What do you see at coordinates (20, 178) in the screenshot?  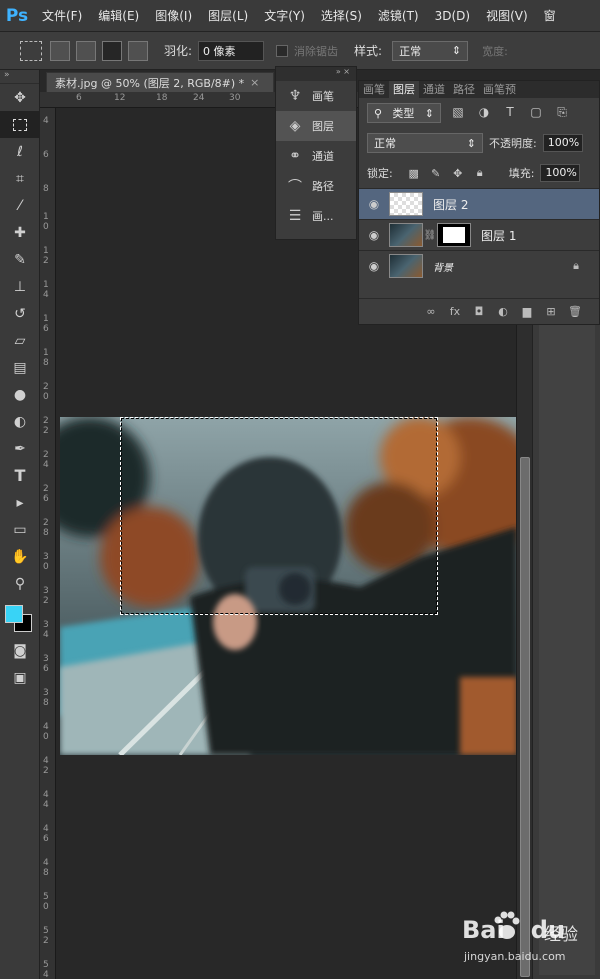 I see `crop-tool-icon: ⌗` at bounding box center [20, 178].